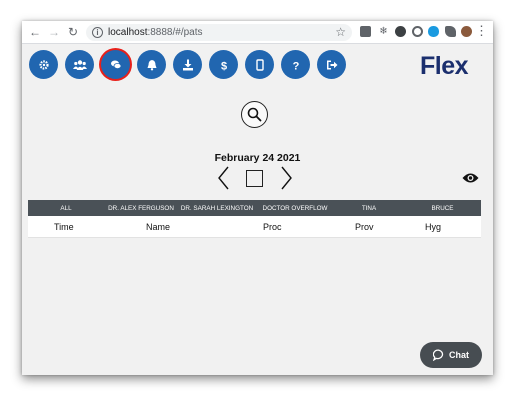  I want to click on logo-text: Flex, so click(444, 66).